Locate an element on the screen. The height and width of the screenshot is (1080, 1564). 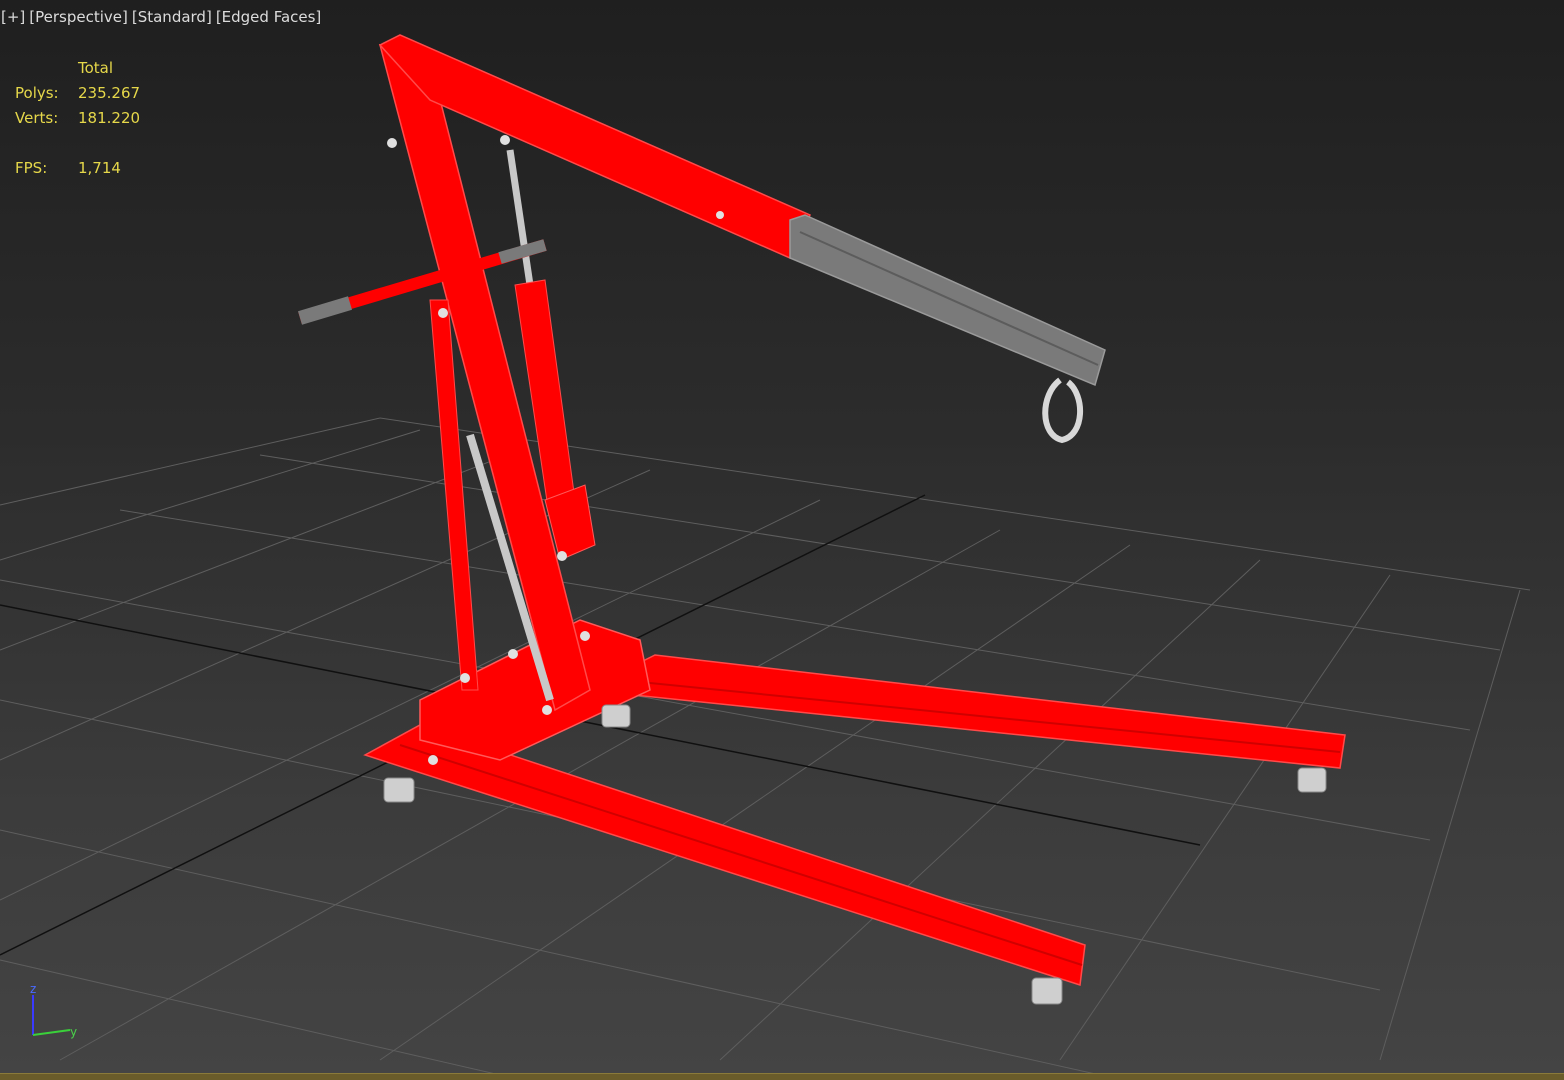
leg-right is located at coordinates (964, 711).